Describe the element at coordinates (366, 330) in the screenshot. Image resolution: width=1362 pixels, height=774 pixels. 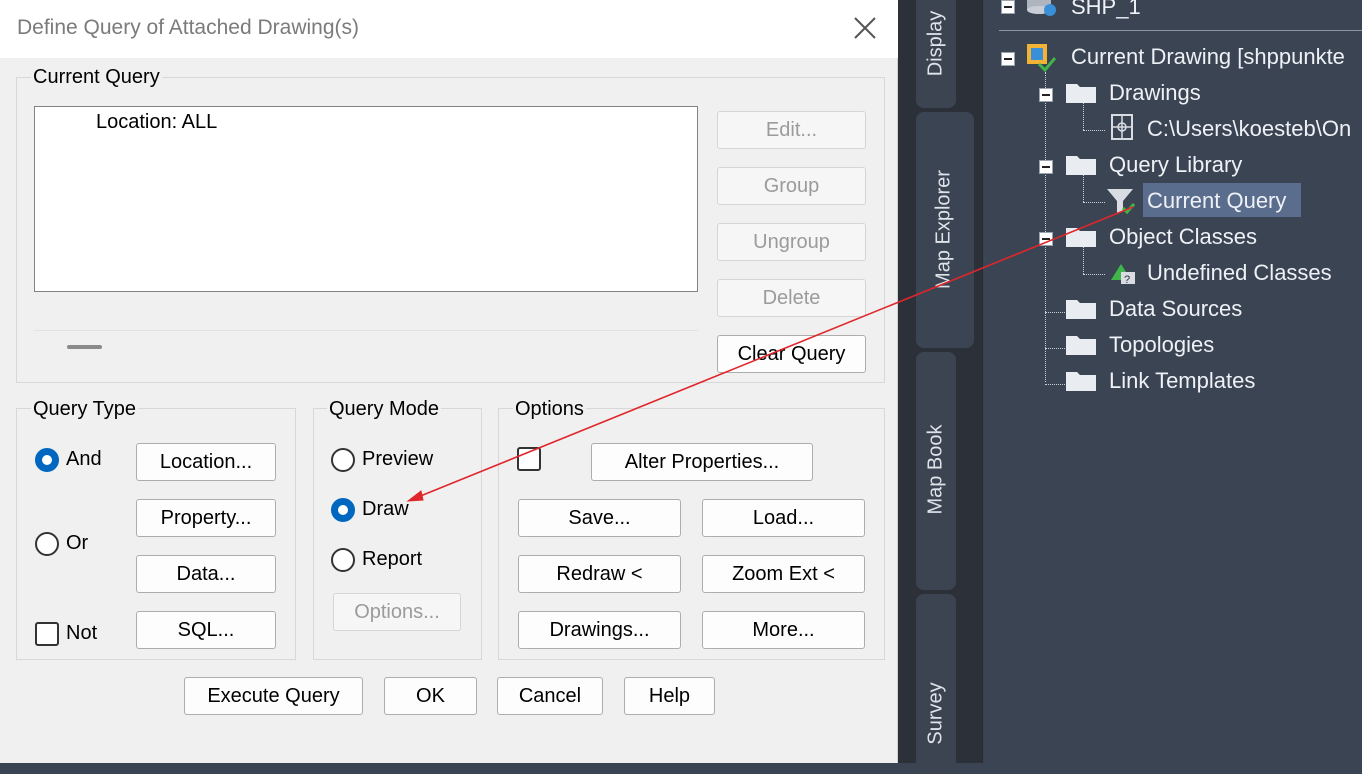
I see `query-scroll-track` at that location.